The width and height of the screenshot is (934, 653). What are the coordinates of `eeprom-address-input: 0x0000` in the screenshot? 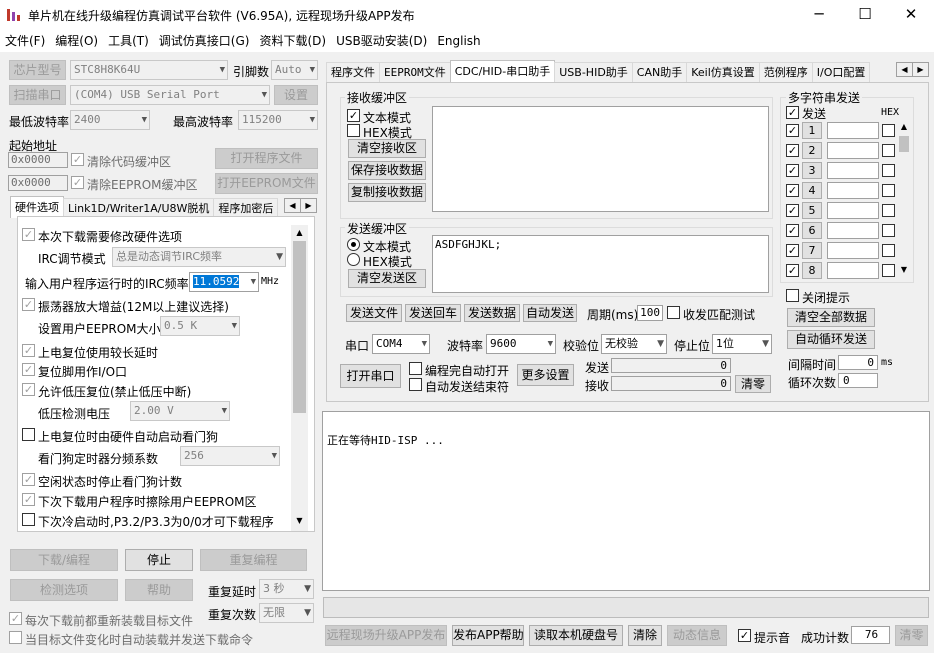 It's located at (38, 183).